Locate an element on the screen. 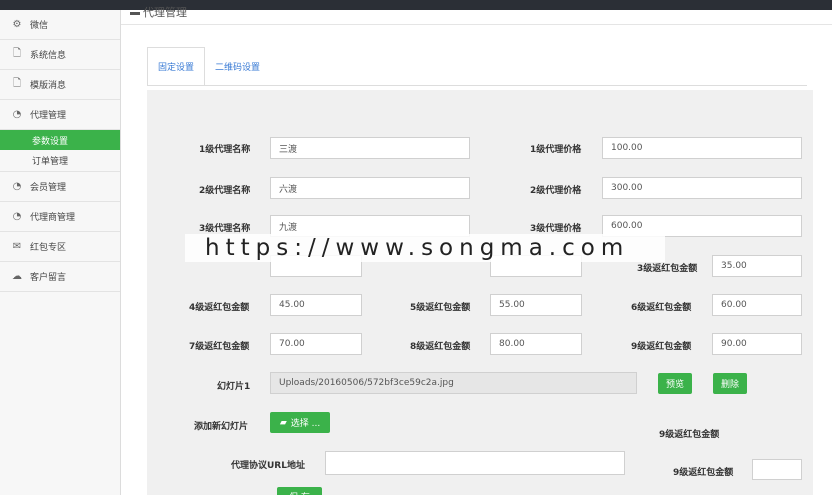 The image size is (832, 495). tab-bar: 固定设置 二维码设置 is located at coordinates (208, 66).